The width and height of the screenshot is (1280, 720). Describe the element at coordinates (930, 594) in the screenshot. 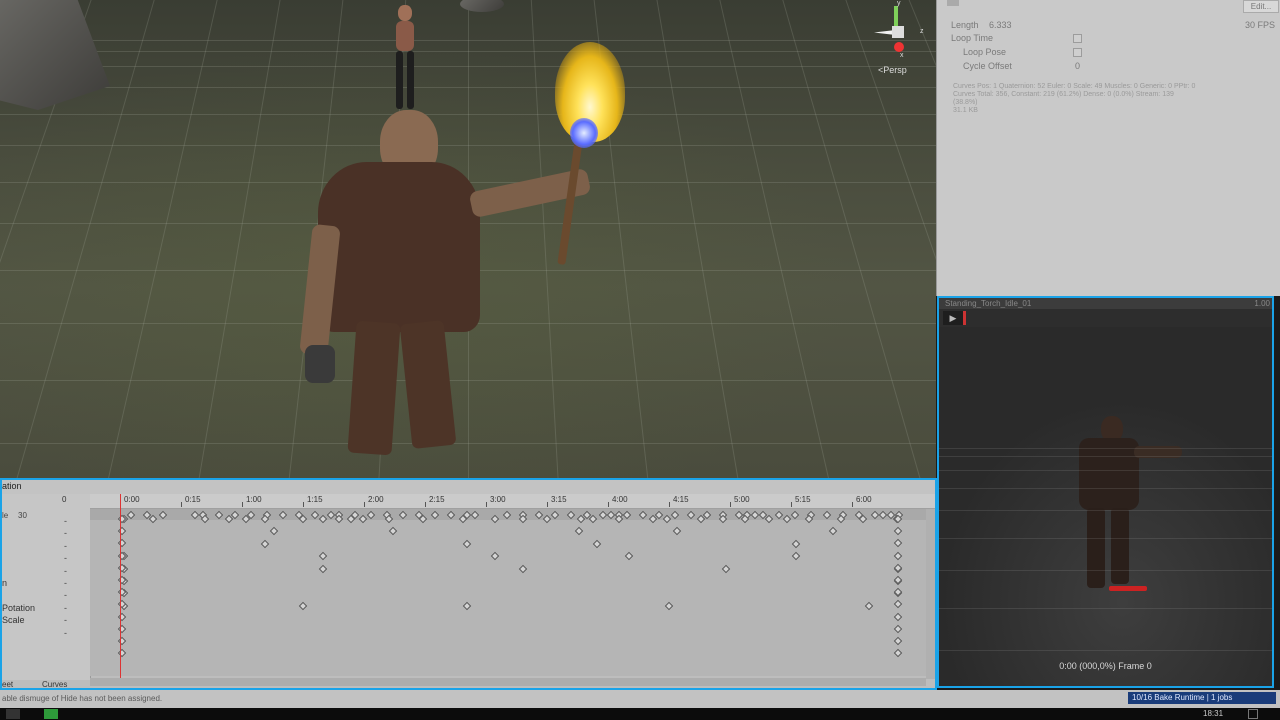

I see `vertical-scrollbar` at that location.